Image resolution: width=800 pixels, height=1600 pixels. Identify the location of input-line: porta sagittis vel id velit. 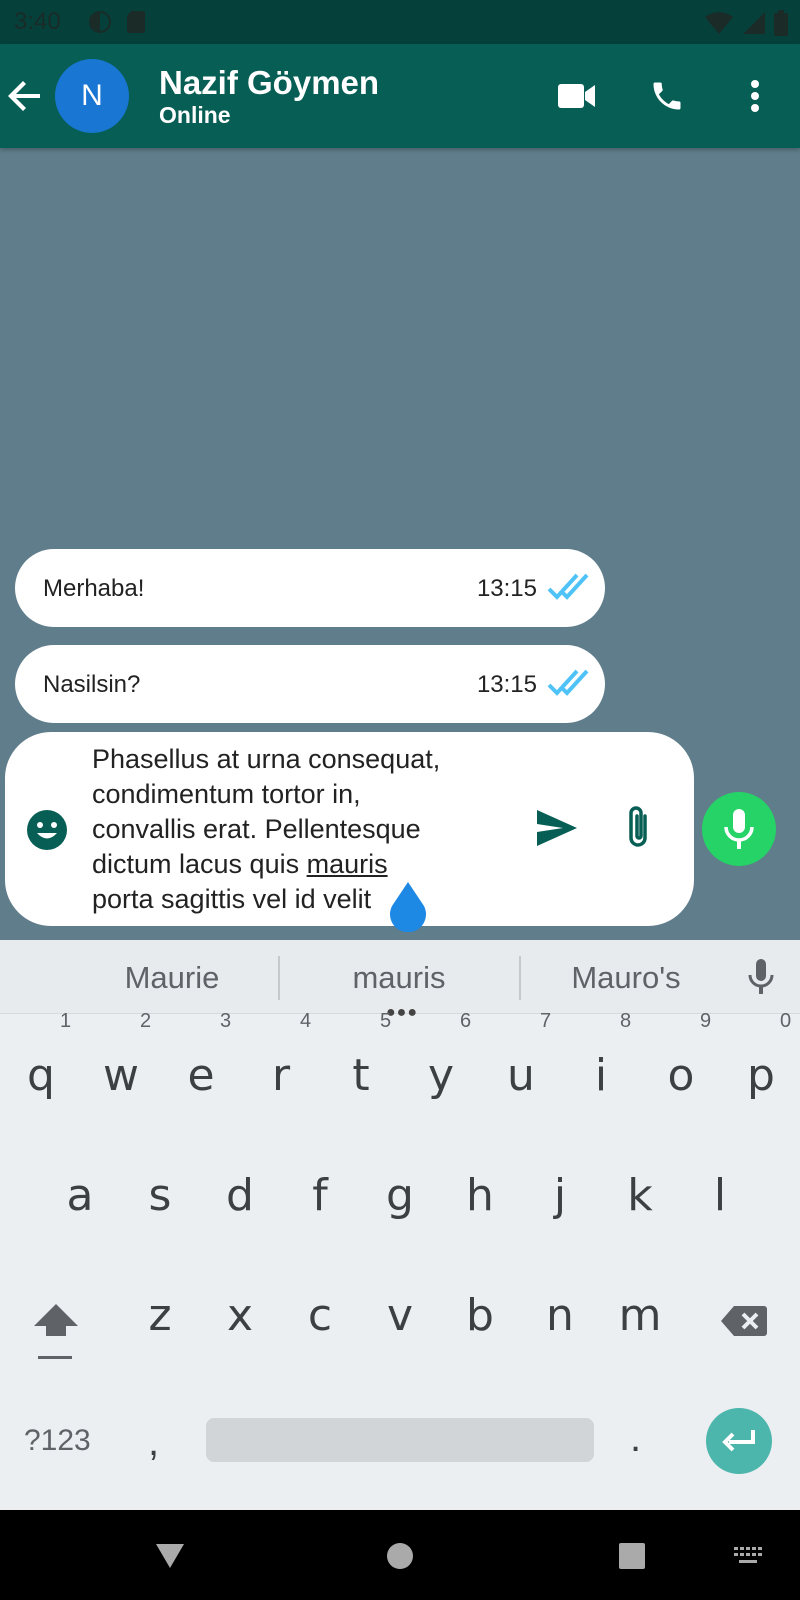
(232, 899).